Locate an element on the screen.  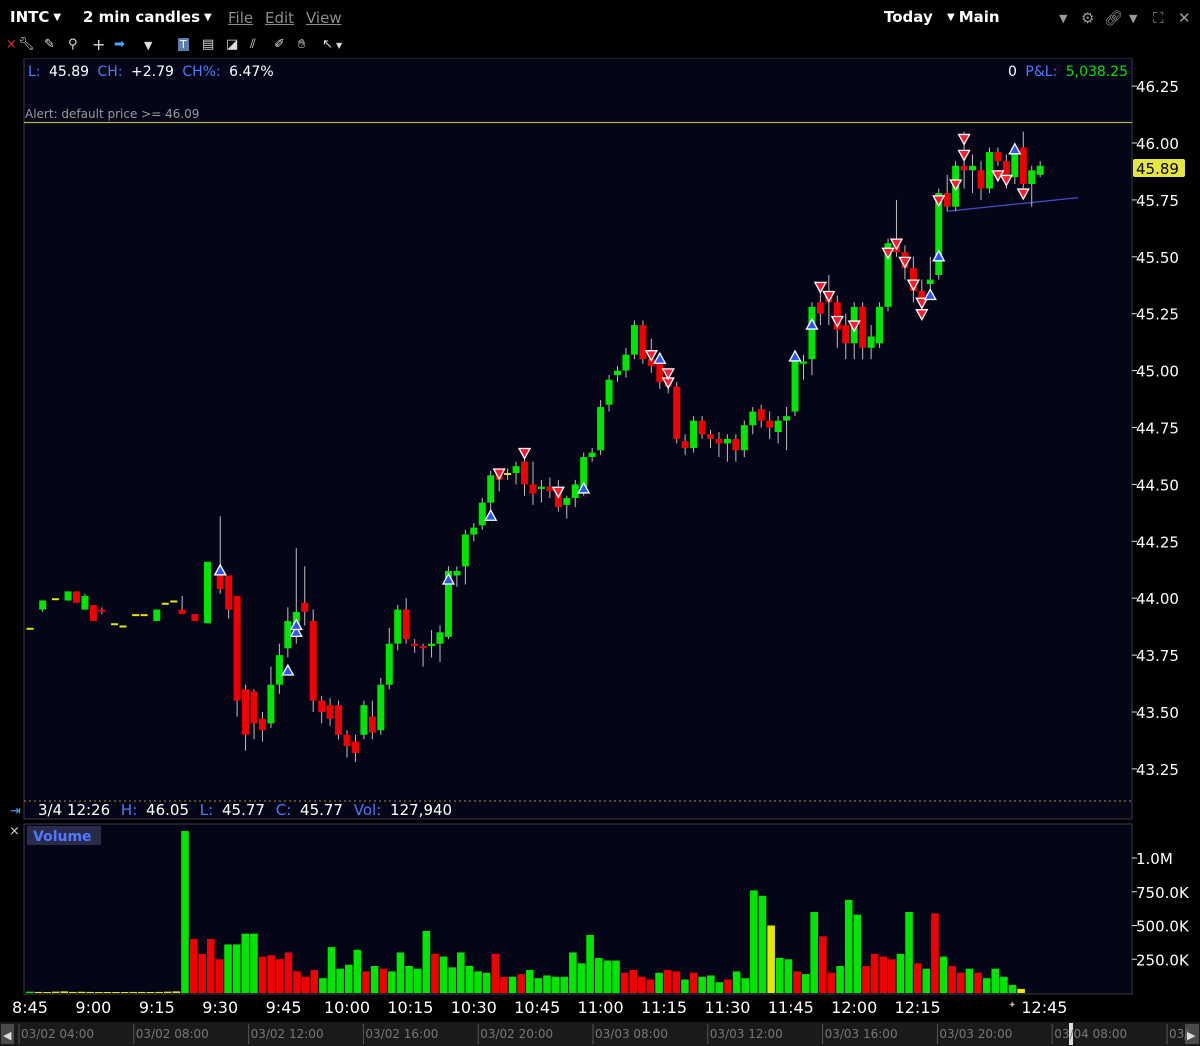
range-selector: Today is located at coordinates (908, 17).